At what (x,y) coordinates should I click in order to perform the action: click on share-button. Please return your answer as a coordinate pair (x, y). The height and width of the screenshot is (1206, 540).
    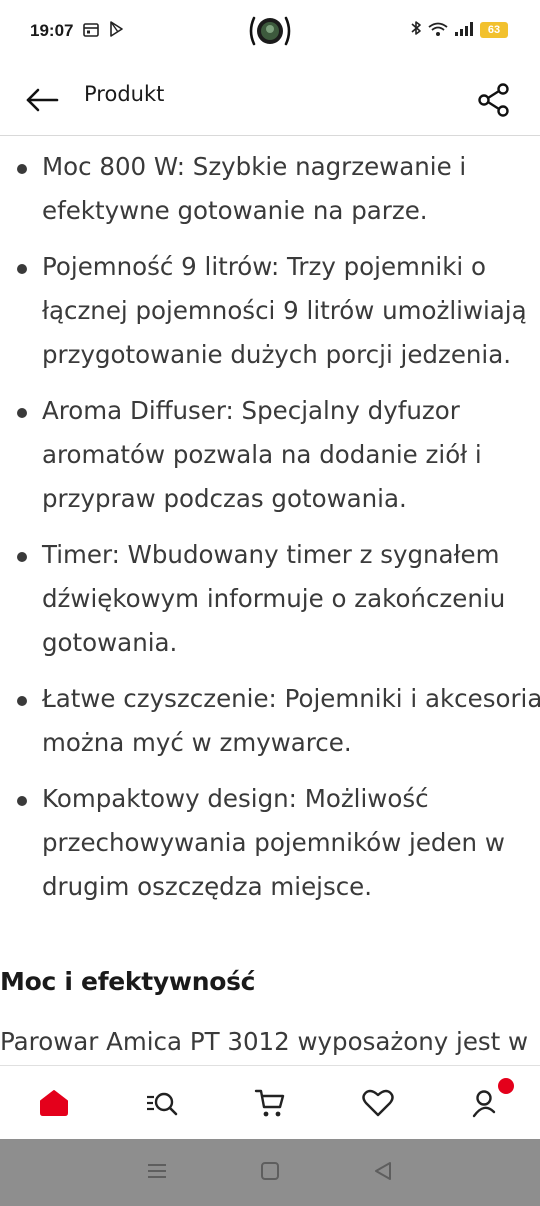
    Looking at the image, I should click on (494, 100).